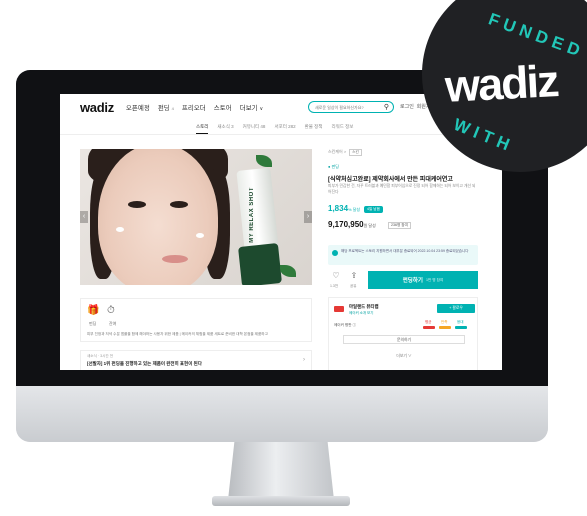 The width and height of the screenshot is (587, 516). I want to click on funded-amount: 9,170,950원 달성, so click(352, 224).